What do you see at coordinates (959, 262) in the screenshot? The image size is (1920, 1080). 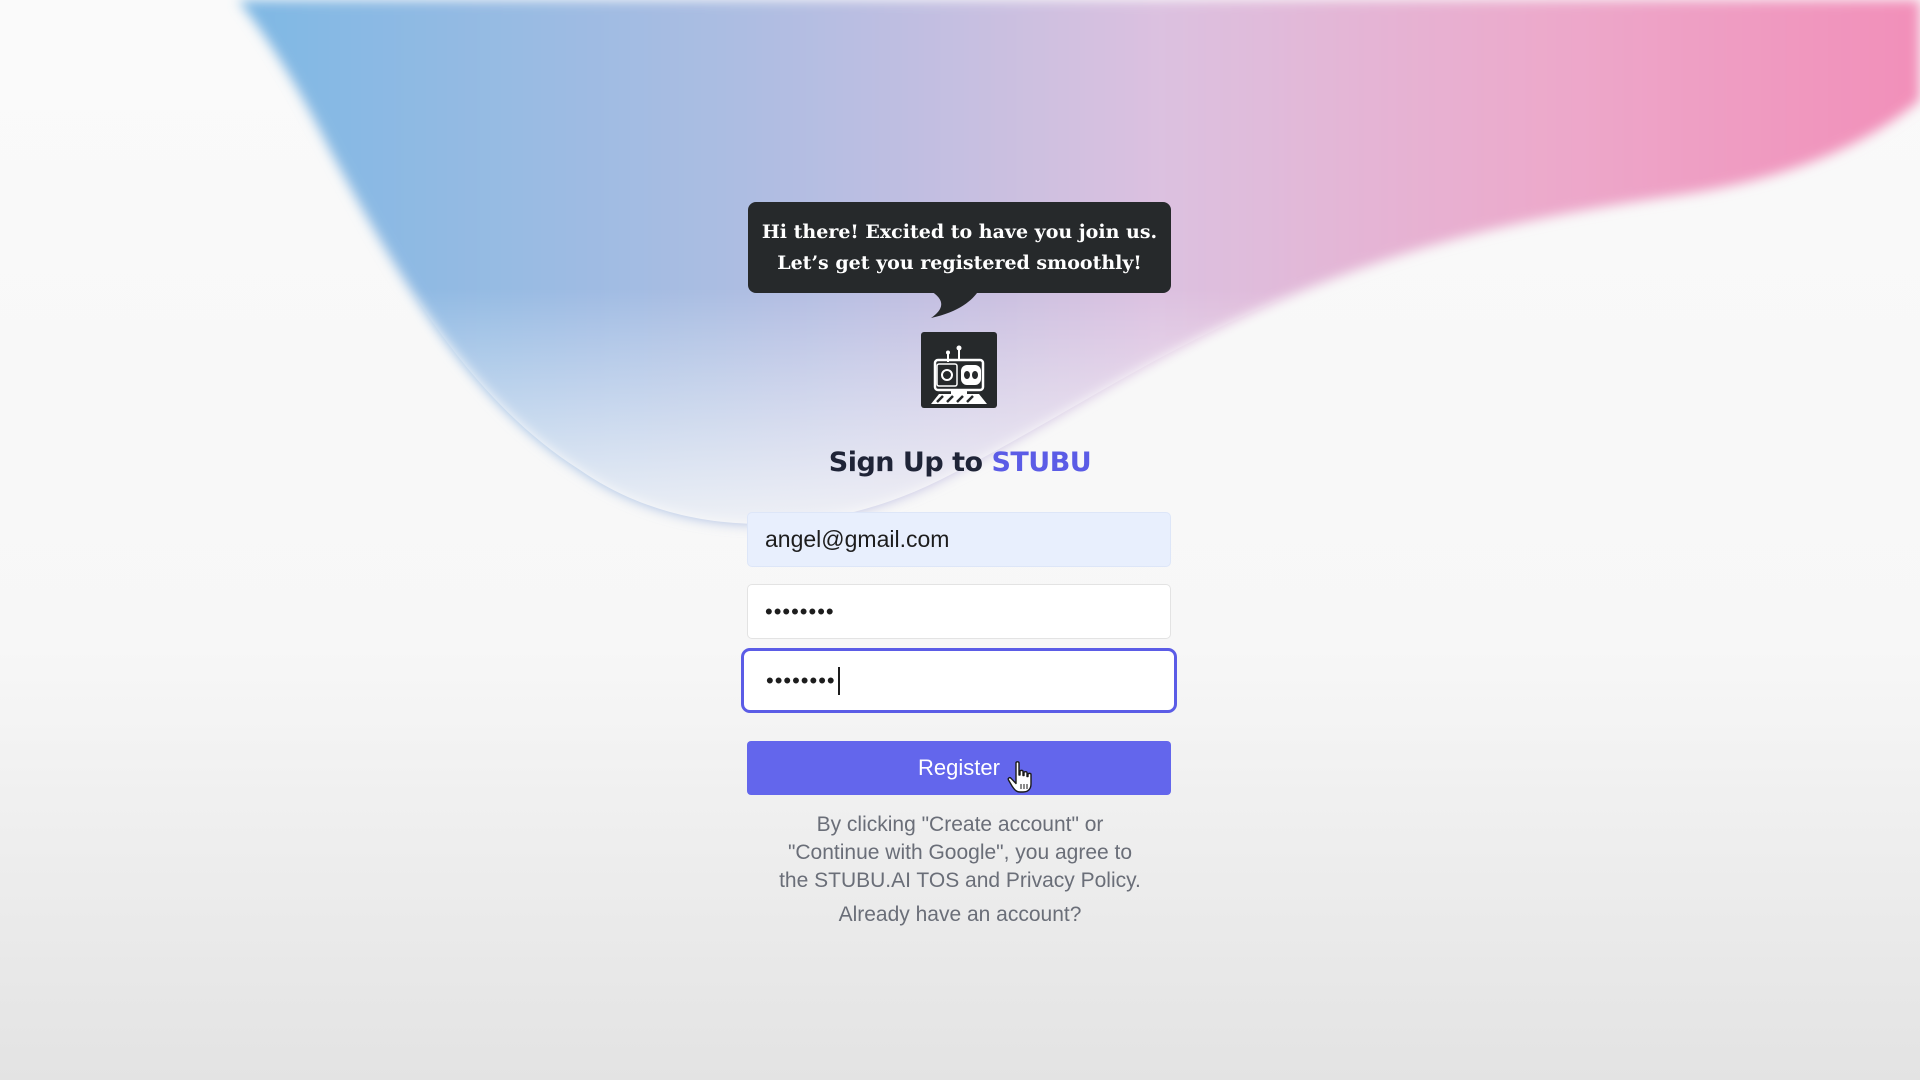 I see `welcome-line-2: Let’s get you registered smoothly!` at bounding box center [959, 262].